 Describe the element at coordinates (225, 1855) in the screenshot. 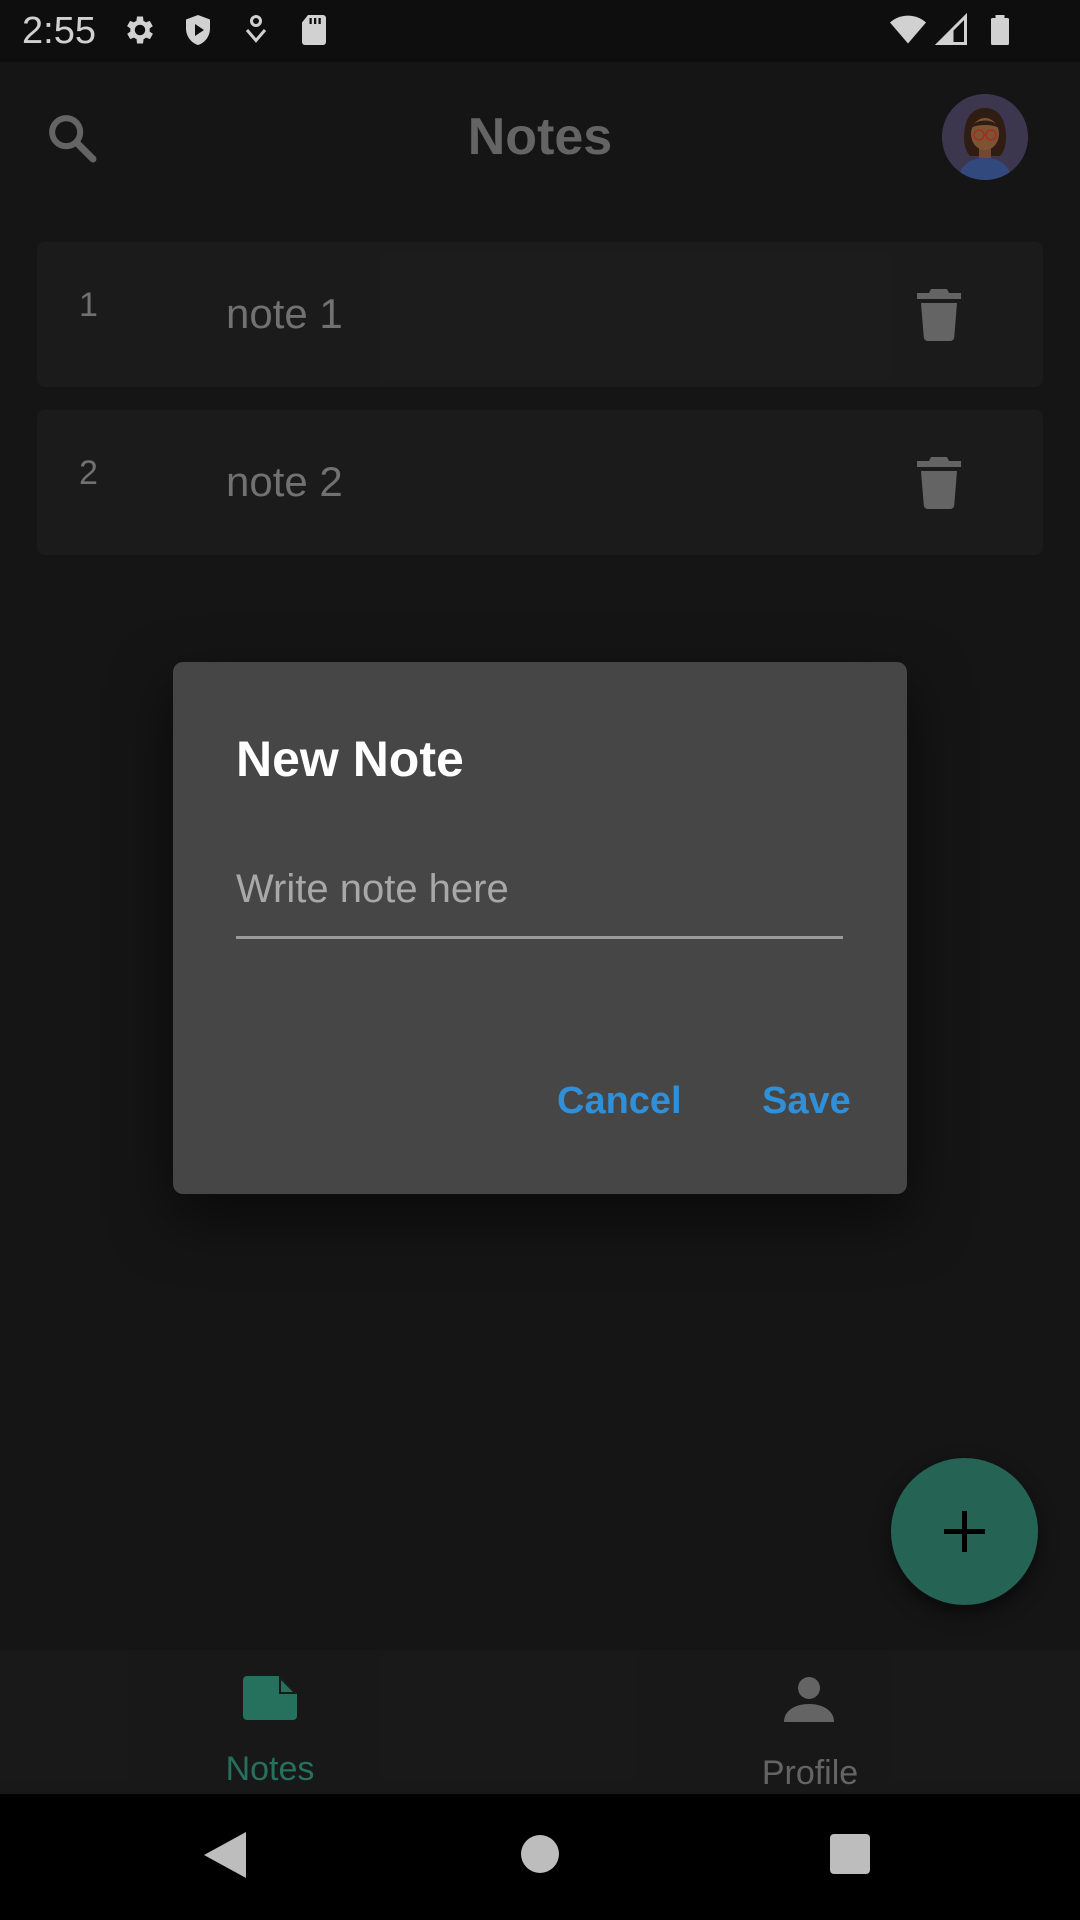

I see `back-icon` at that location.